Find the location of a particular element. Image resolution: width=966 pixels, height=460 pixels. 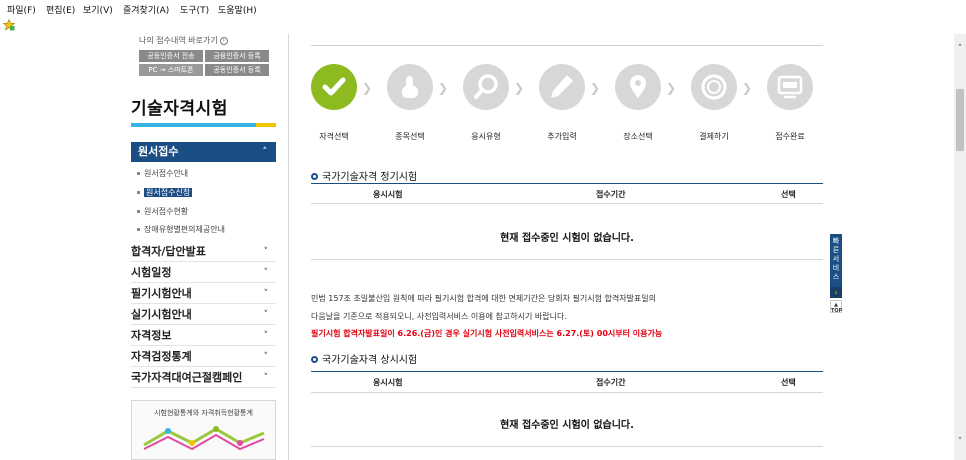

chevron-up-icon: ˄ is located at coordinates (265, 152).